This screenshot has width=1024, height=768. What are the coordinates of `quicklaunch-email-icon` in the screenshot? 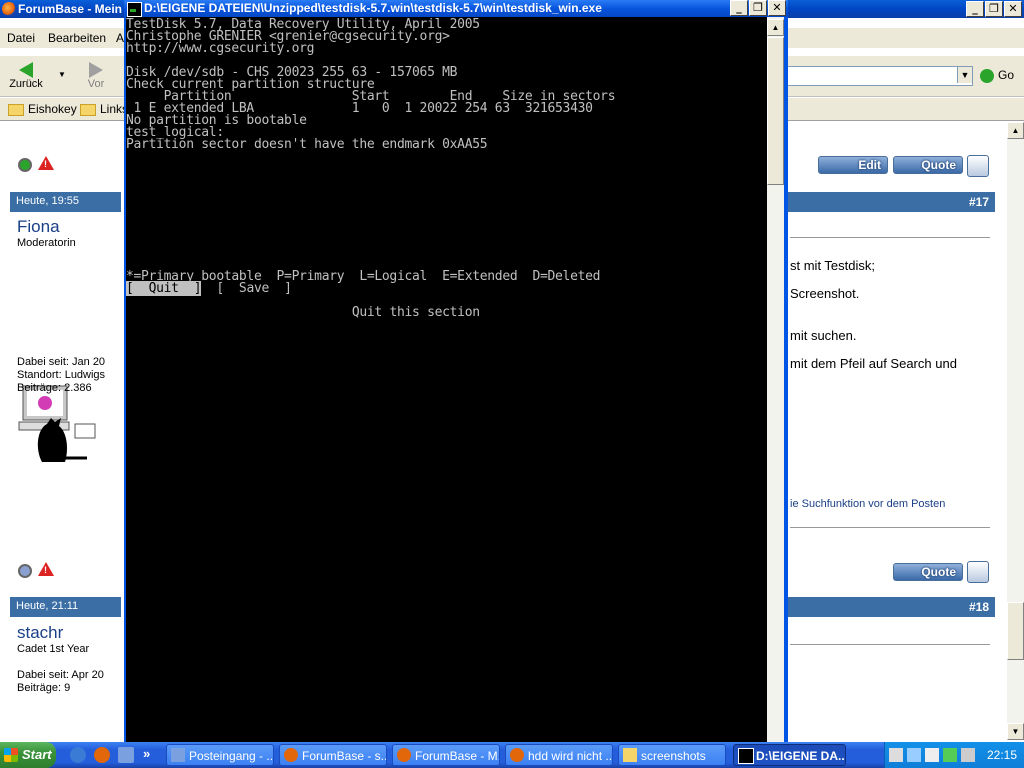 It's located at (126, 755).